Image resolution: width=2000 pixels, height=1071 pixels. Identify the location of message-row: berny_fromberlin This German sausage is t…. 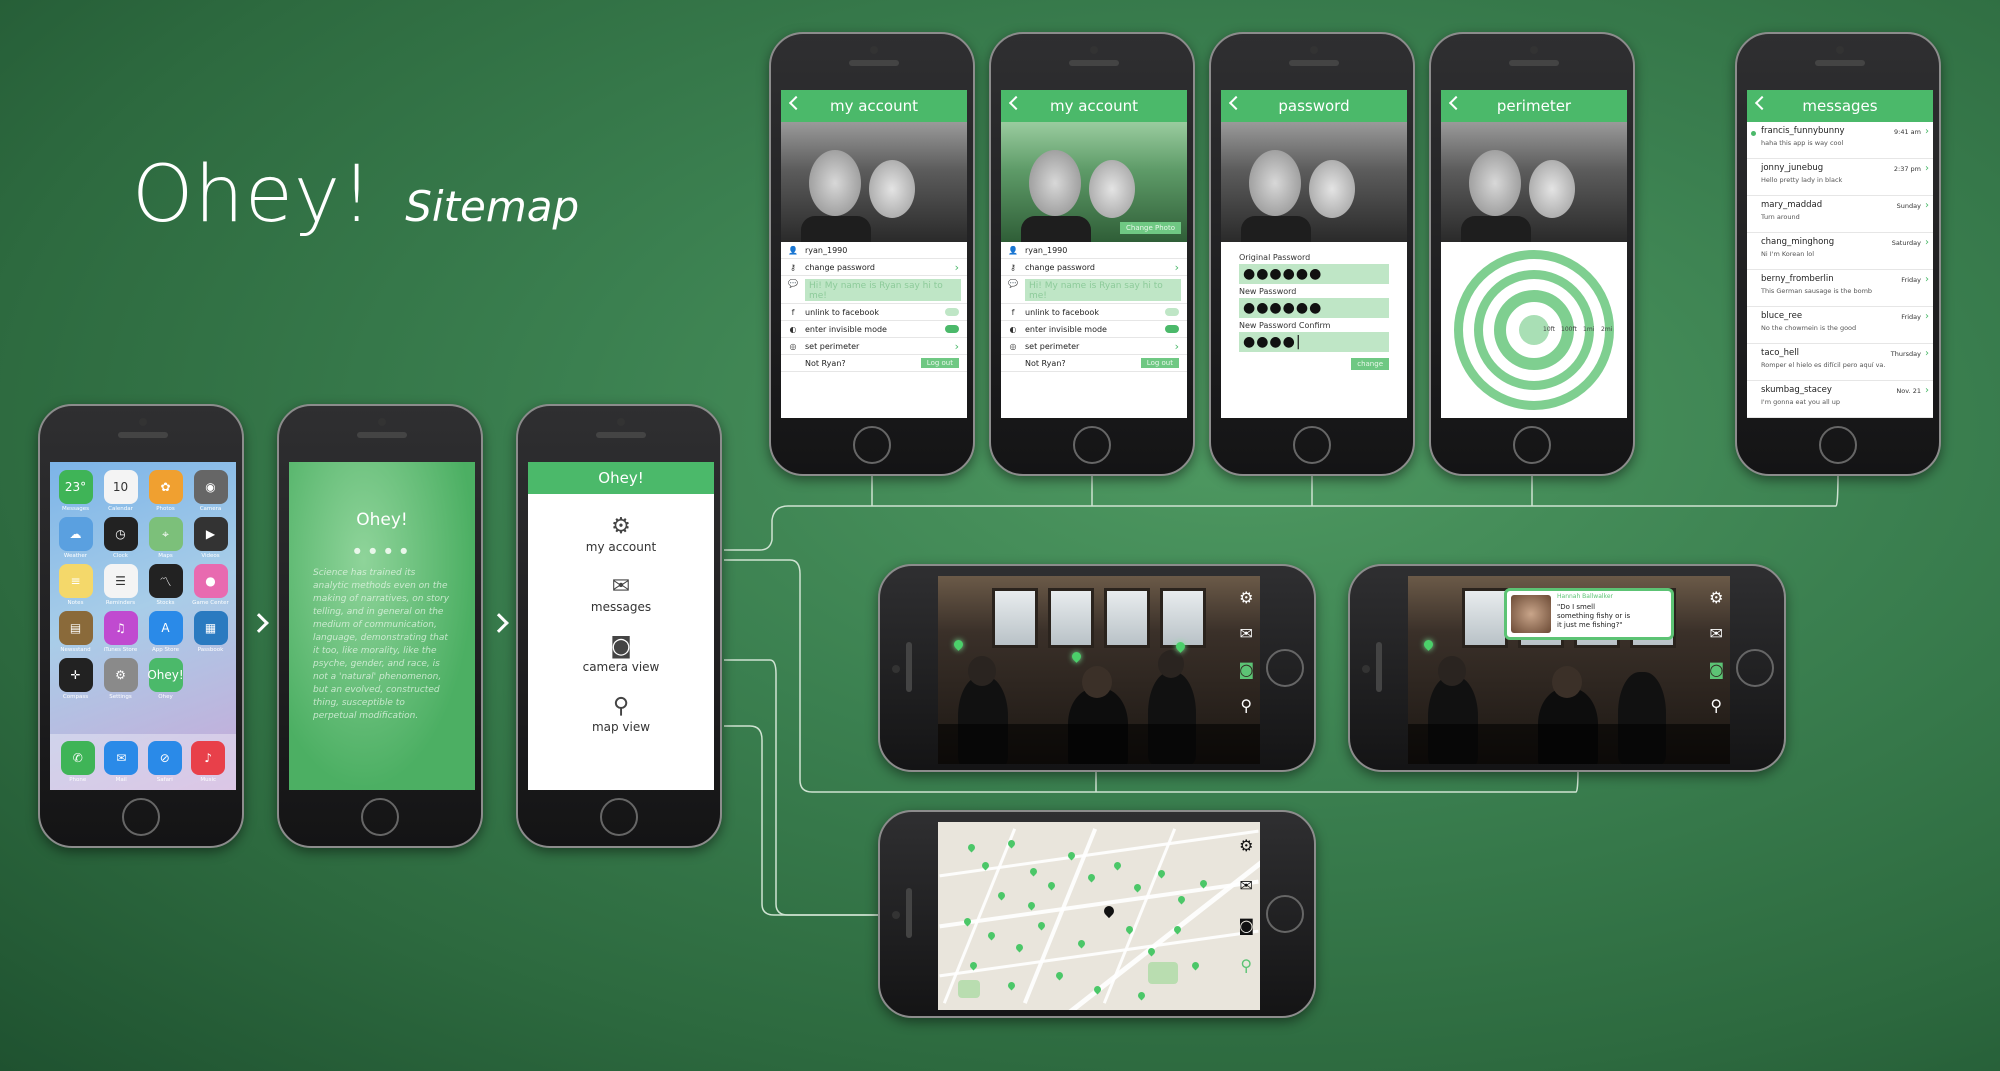
(1840, 288).